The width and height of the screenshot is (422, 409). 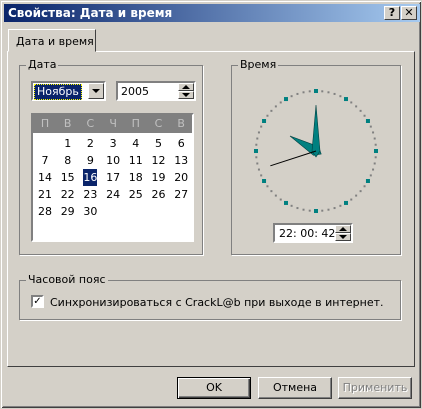 I want to click on year-up-button, so click(x=186, y=87).